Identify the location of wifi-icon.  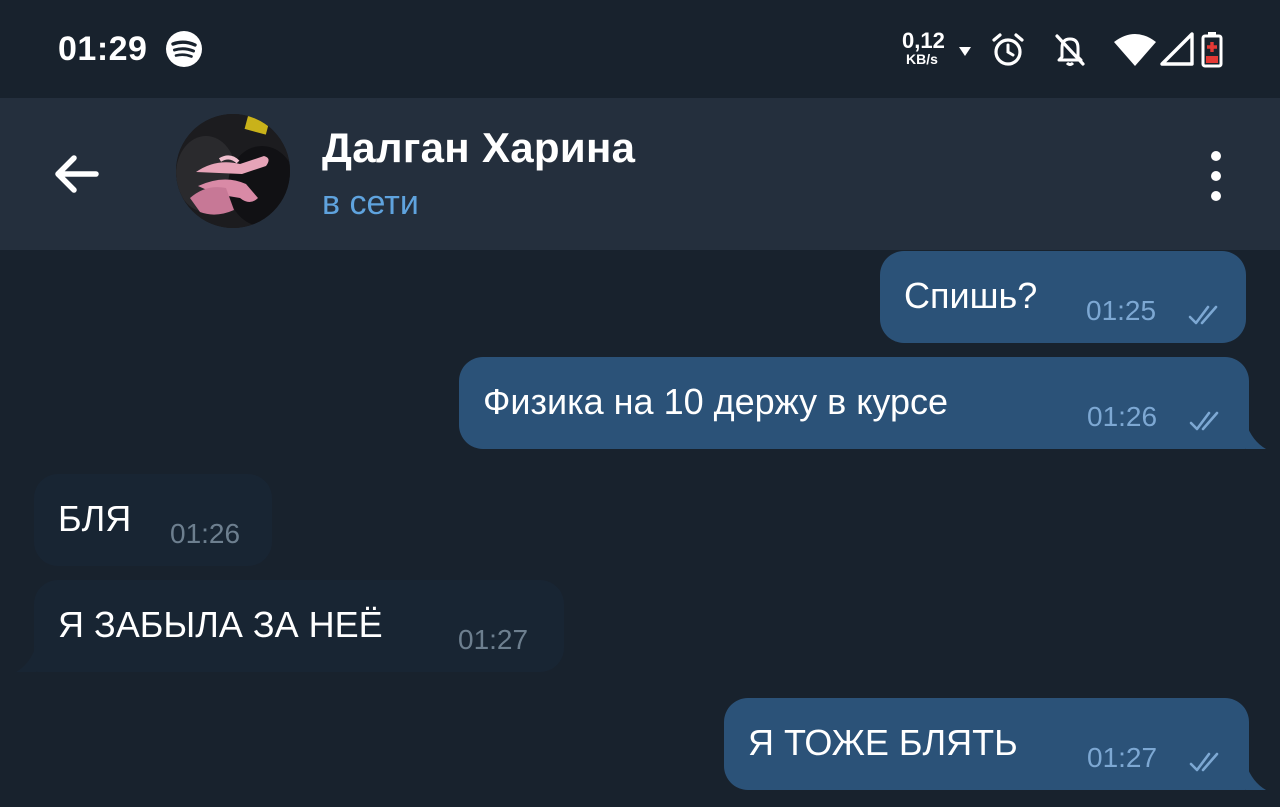
(1135, 50).